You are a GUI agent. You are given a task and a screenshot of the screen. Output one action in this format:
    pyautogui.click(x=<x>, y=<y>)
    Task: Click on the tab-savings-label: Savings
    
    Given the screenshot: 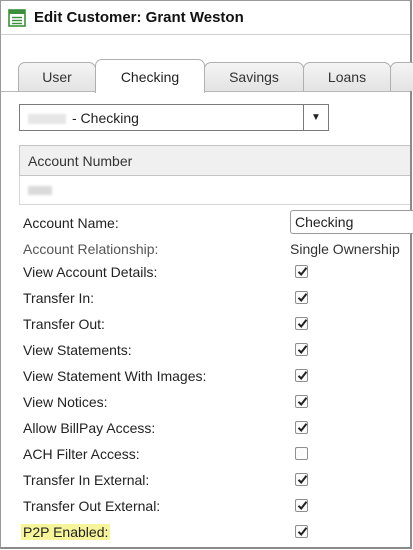 What is the action you would take?
    pyautogui.click(x=254, y=77)
    